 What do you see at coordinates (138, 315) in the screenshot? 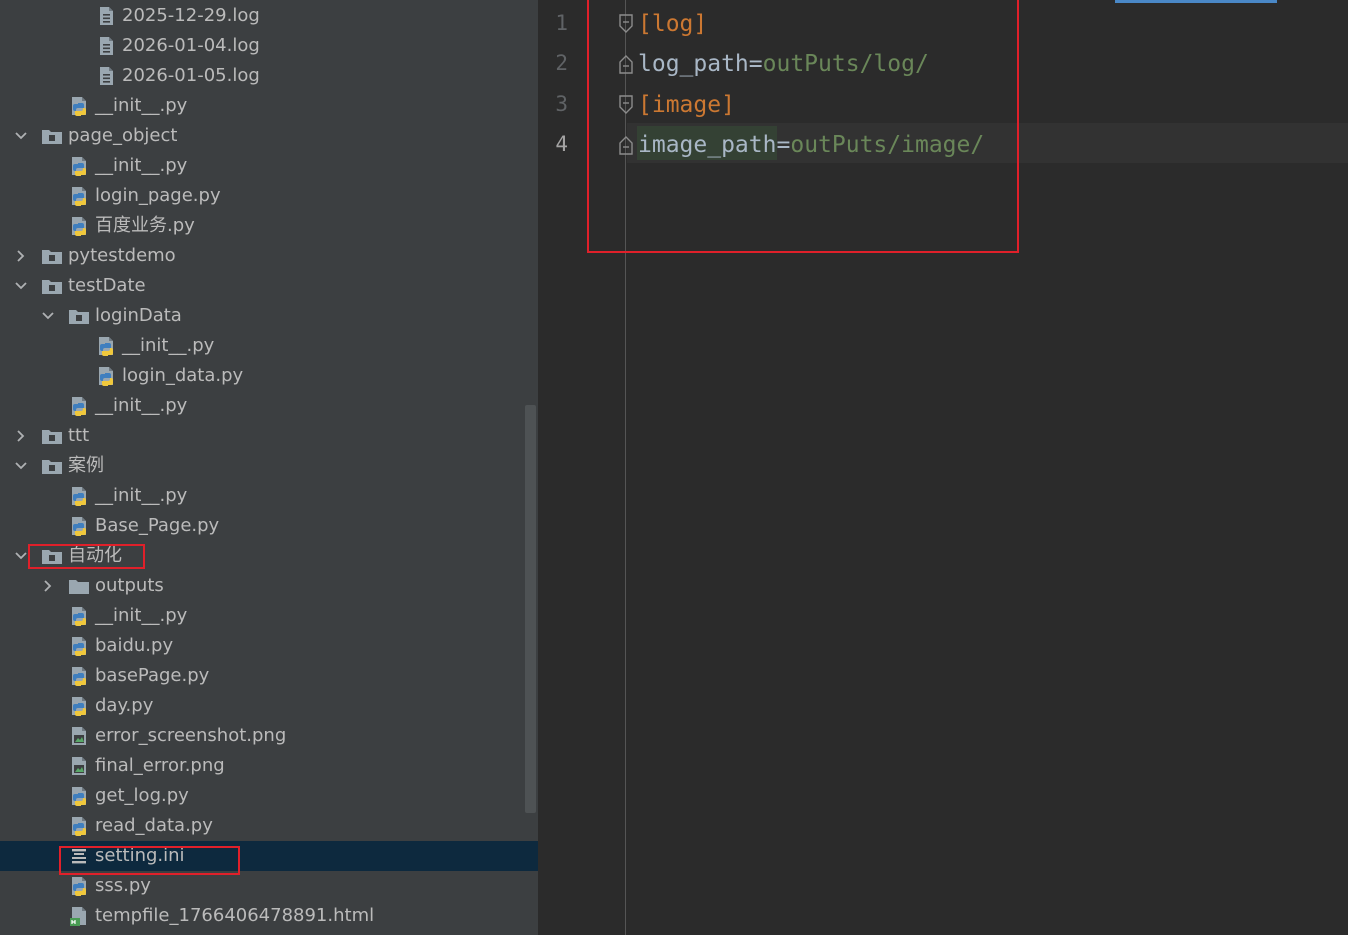
I see `tree-item-label: loginData` at bounding box center [138, 315].